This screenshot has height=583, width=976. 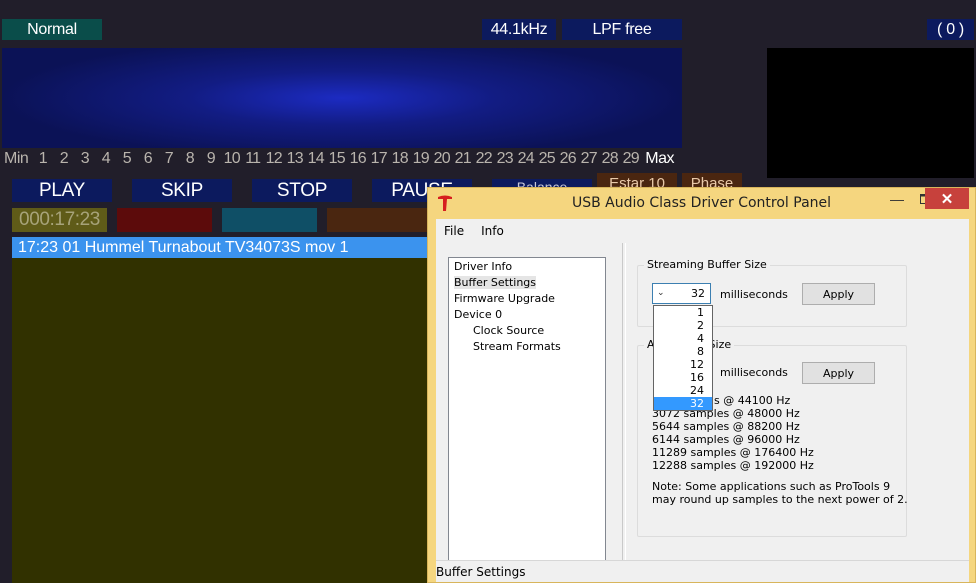 I want to click on scale-number: 22, so click(x=484, y=158).